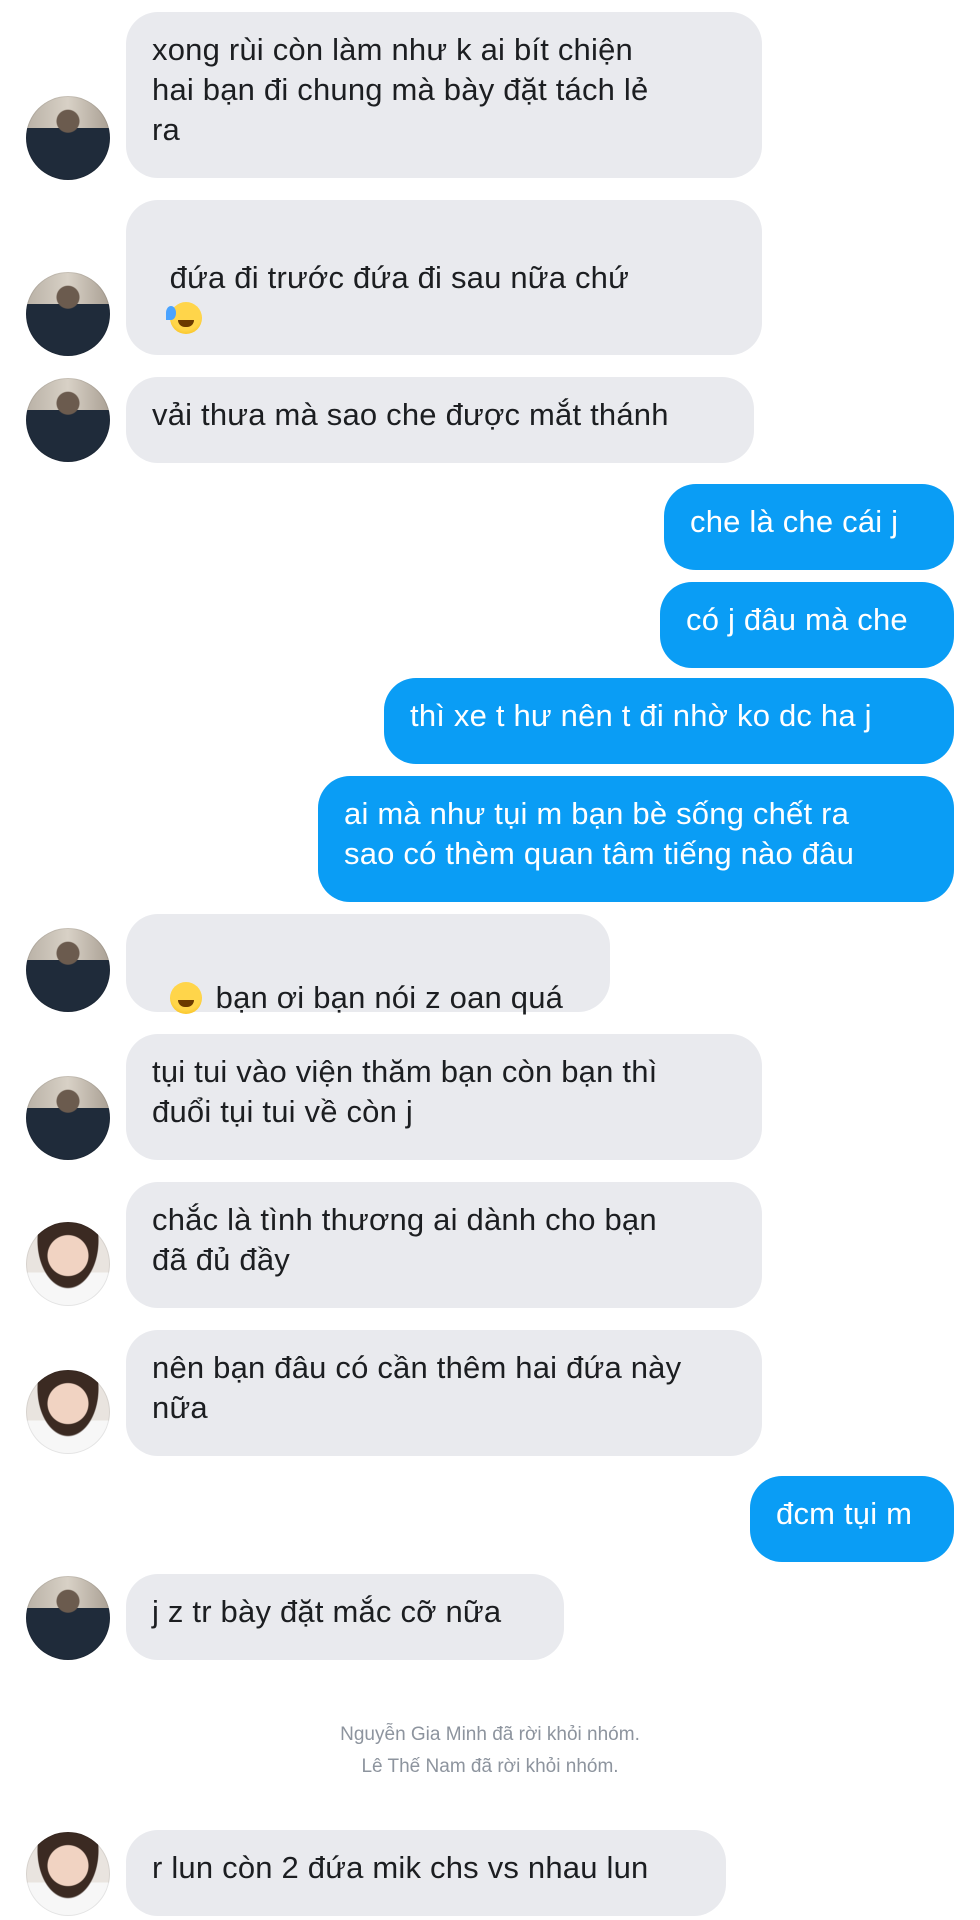  Describe the element at coordinates (807, 625) in the screenshot. I see `outgoing-message: có j đâu mà che` at that location.